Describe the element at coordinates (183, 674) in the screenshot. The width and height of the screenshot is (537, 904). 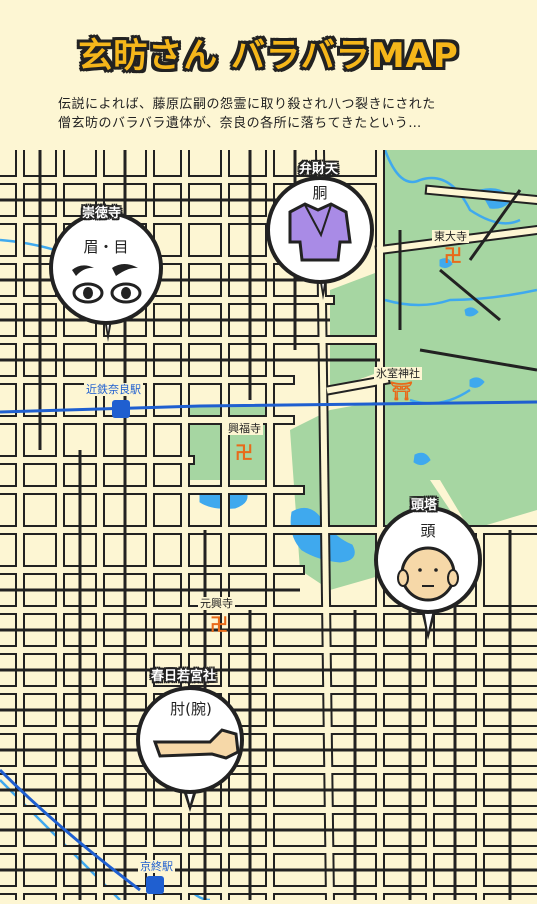
I see `kasuga-pin-title: 春日若宮社` at that location.